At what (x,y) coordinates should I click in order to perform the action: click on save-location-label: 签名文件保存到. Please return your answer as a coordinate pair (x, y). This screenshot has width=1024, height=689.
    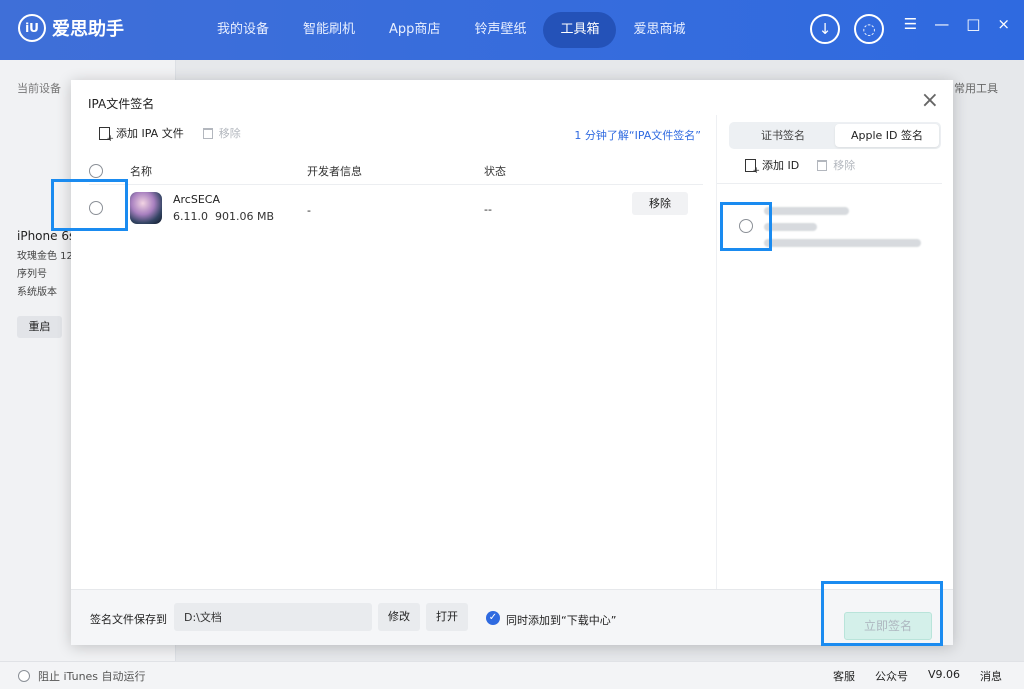
    Looking at the image, I should click on (128, 619).